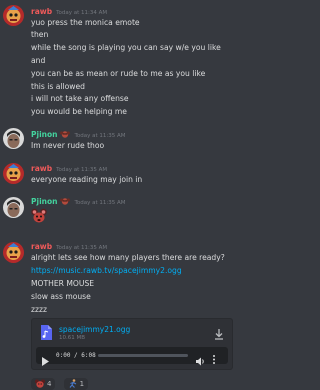  Describe the element at coordinates (45, 360) in the screenshot. I see `play-icon` at that location.